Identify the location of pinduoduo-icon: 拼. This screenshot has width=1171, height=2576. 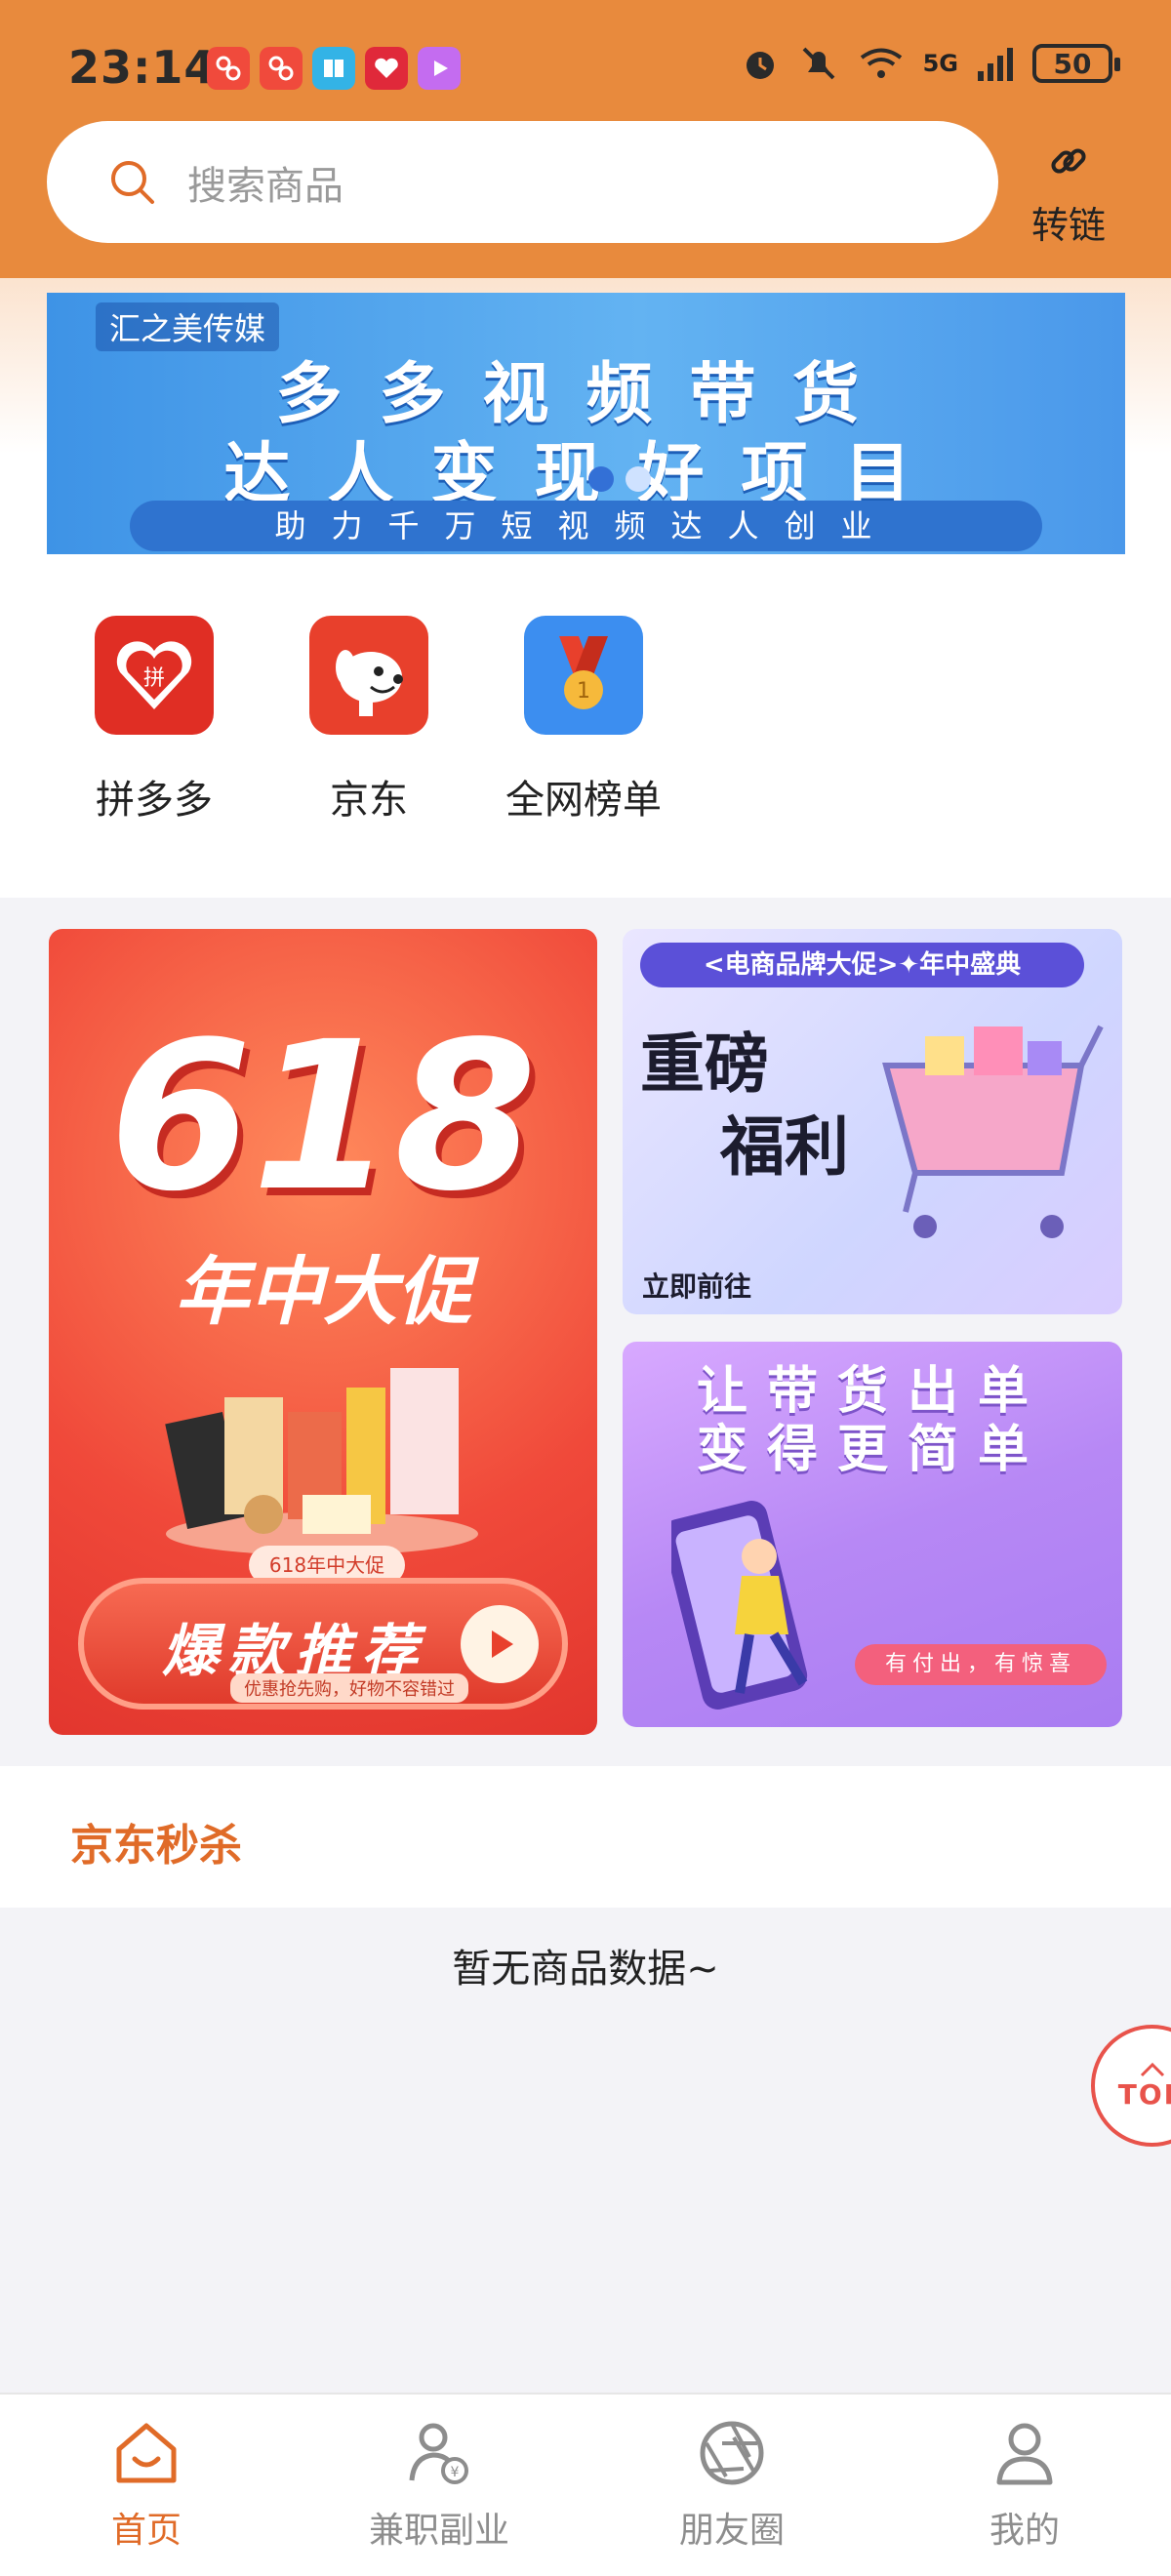
(154, 675).